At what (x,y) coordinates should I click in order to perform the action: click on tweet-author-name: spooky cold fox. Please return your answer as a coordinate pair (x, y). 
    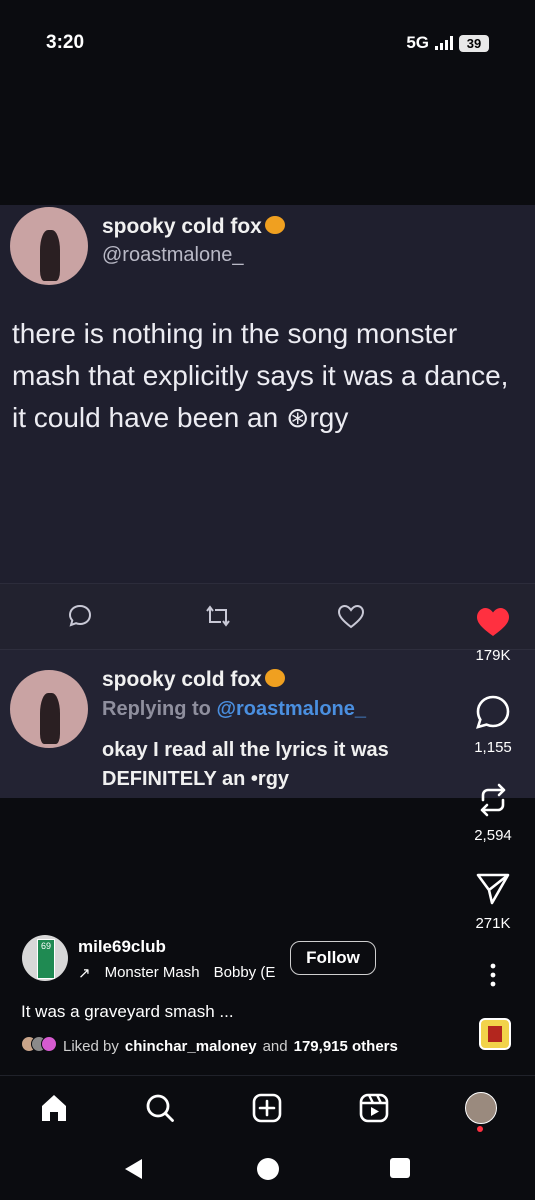
    Looking at the image, I should click on (182, 226).